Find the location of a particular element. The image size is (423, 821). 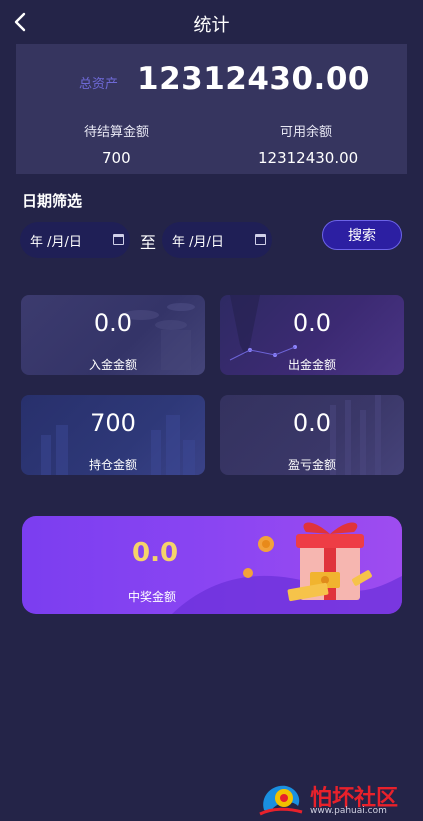

position-amount-label: 持仓金额 is located at coordinates (112, 465).